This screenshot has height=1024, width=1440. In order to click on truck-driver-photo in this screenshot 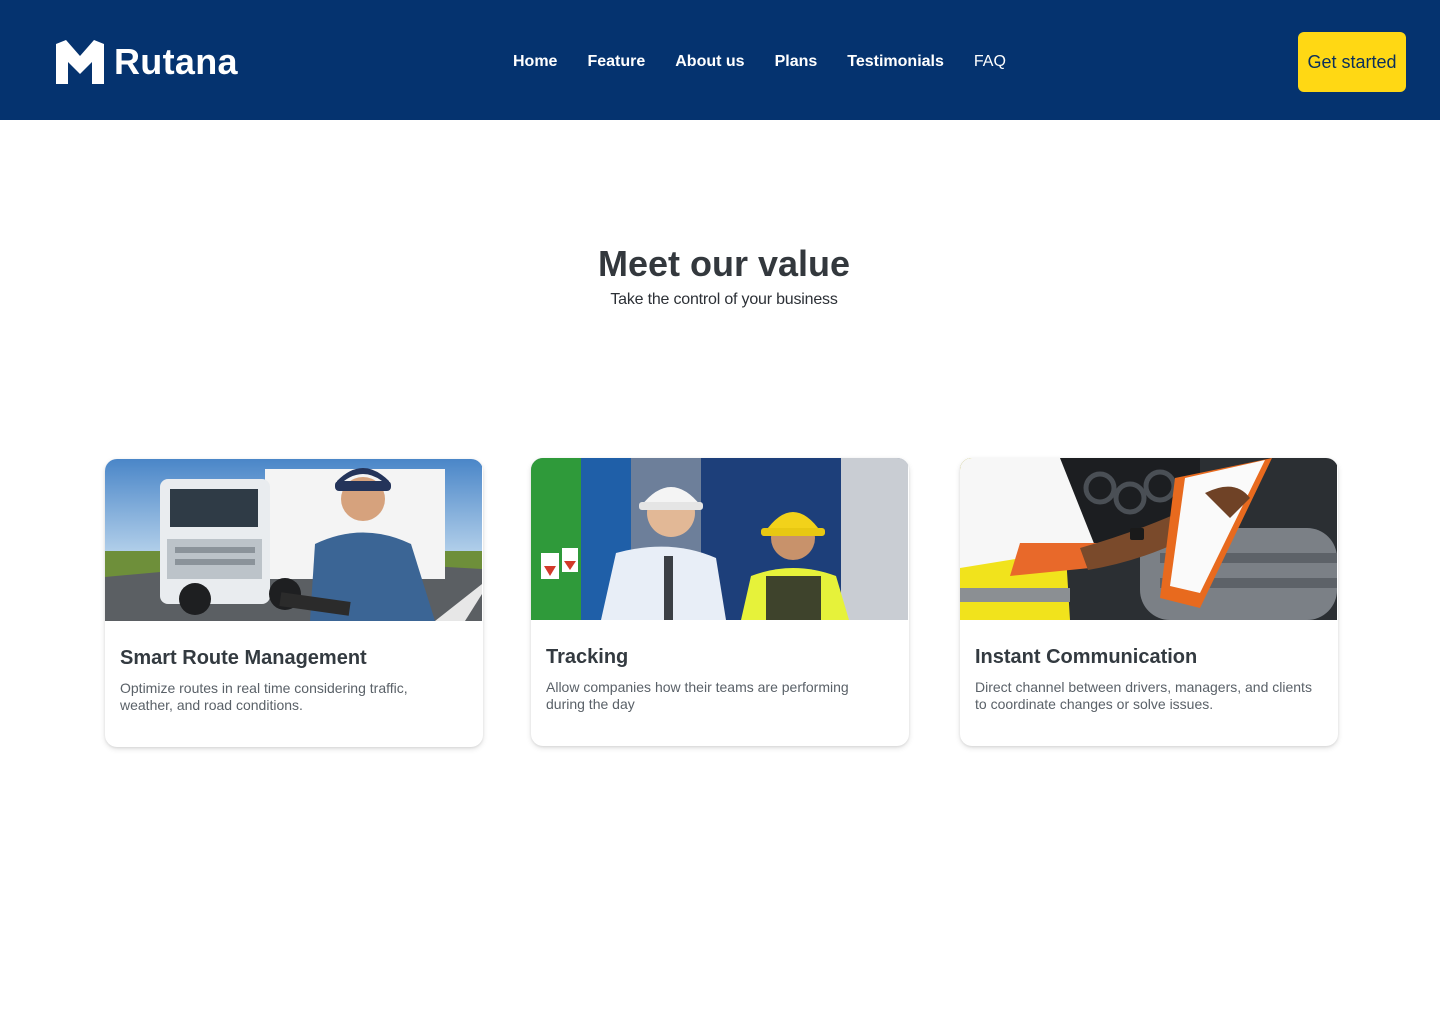, I will do `click(293, 540)`.